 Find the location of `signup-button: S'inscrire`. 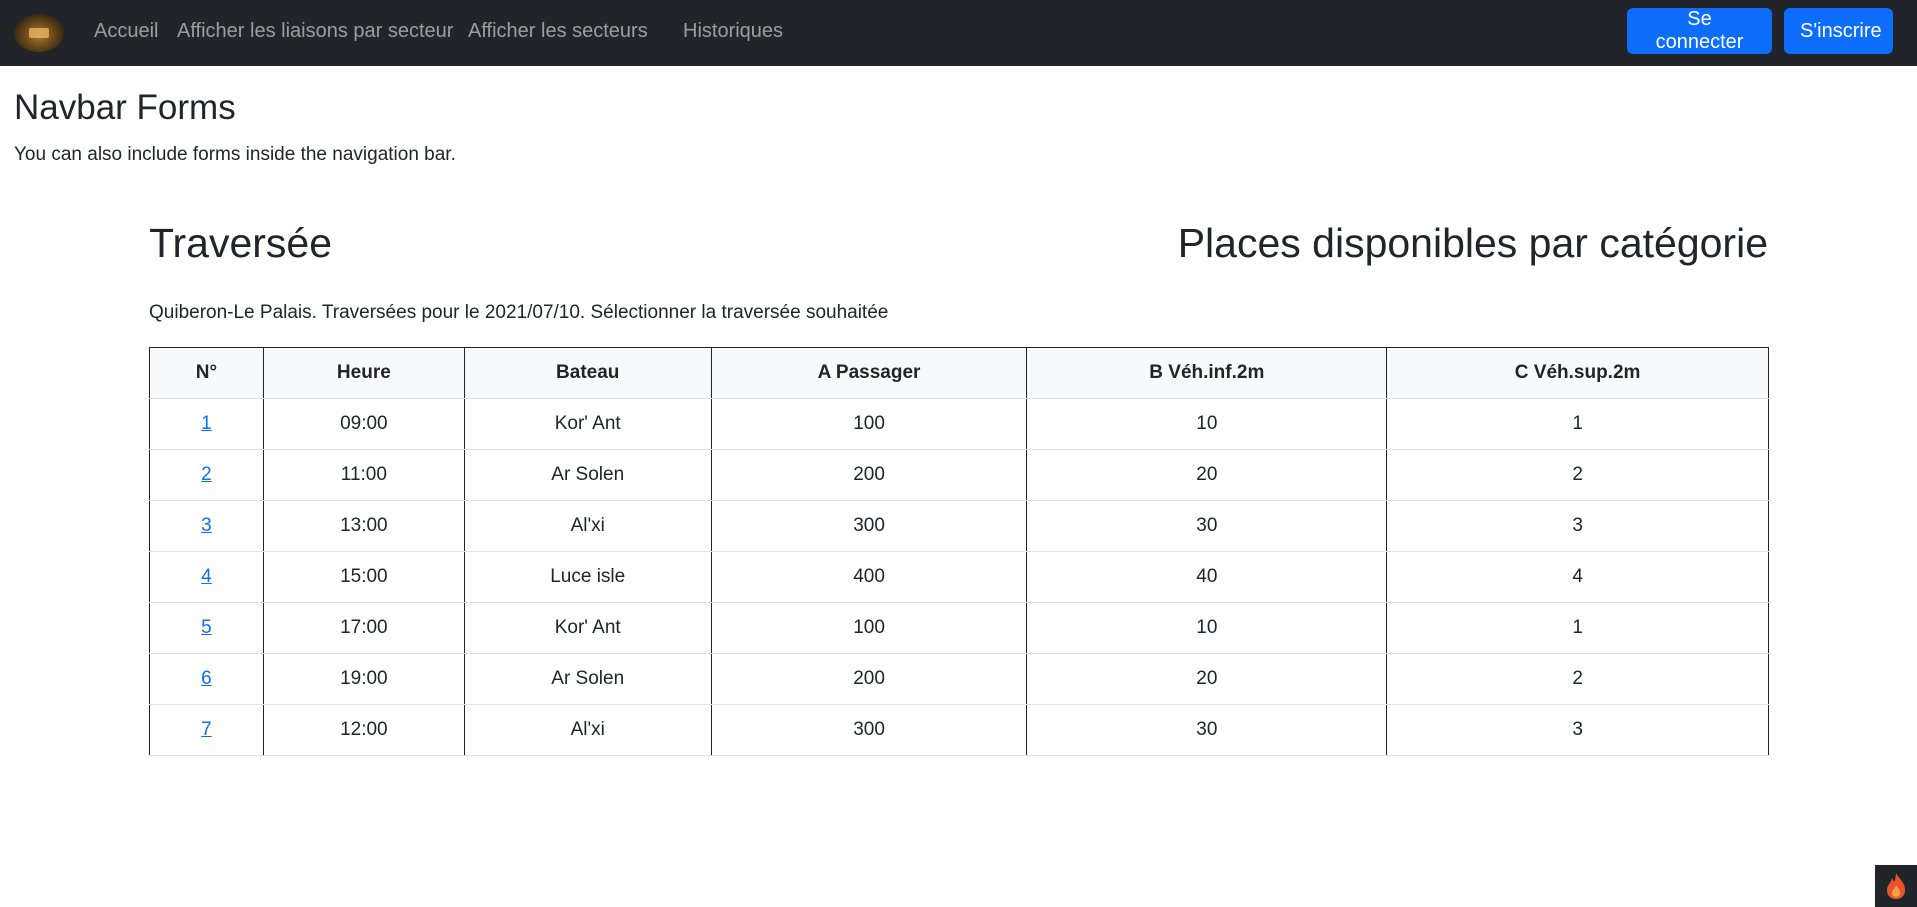

signup-button: S'inscrire is located at coordinates (1838, 31).